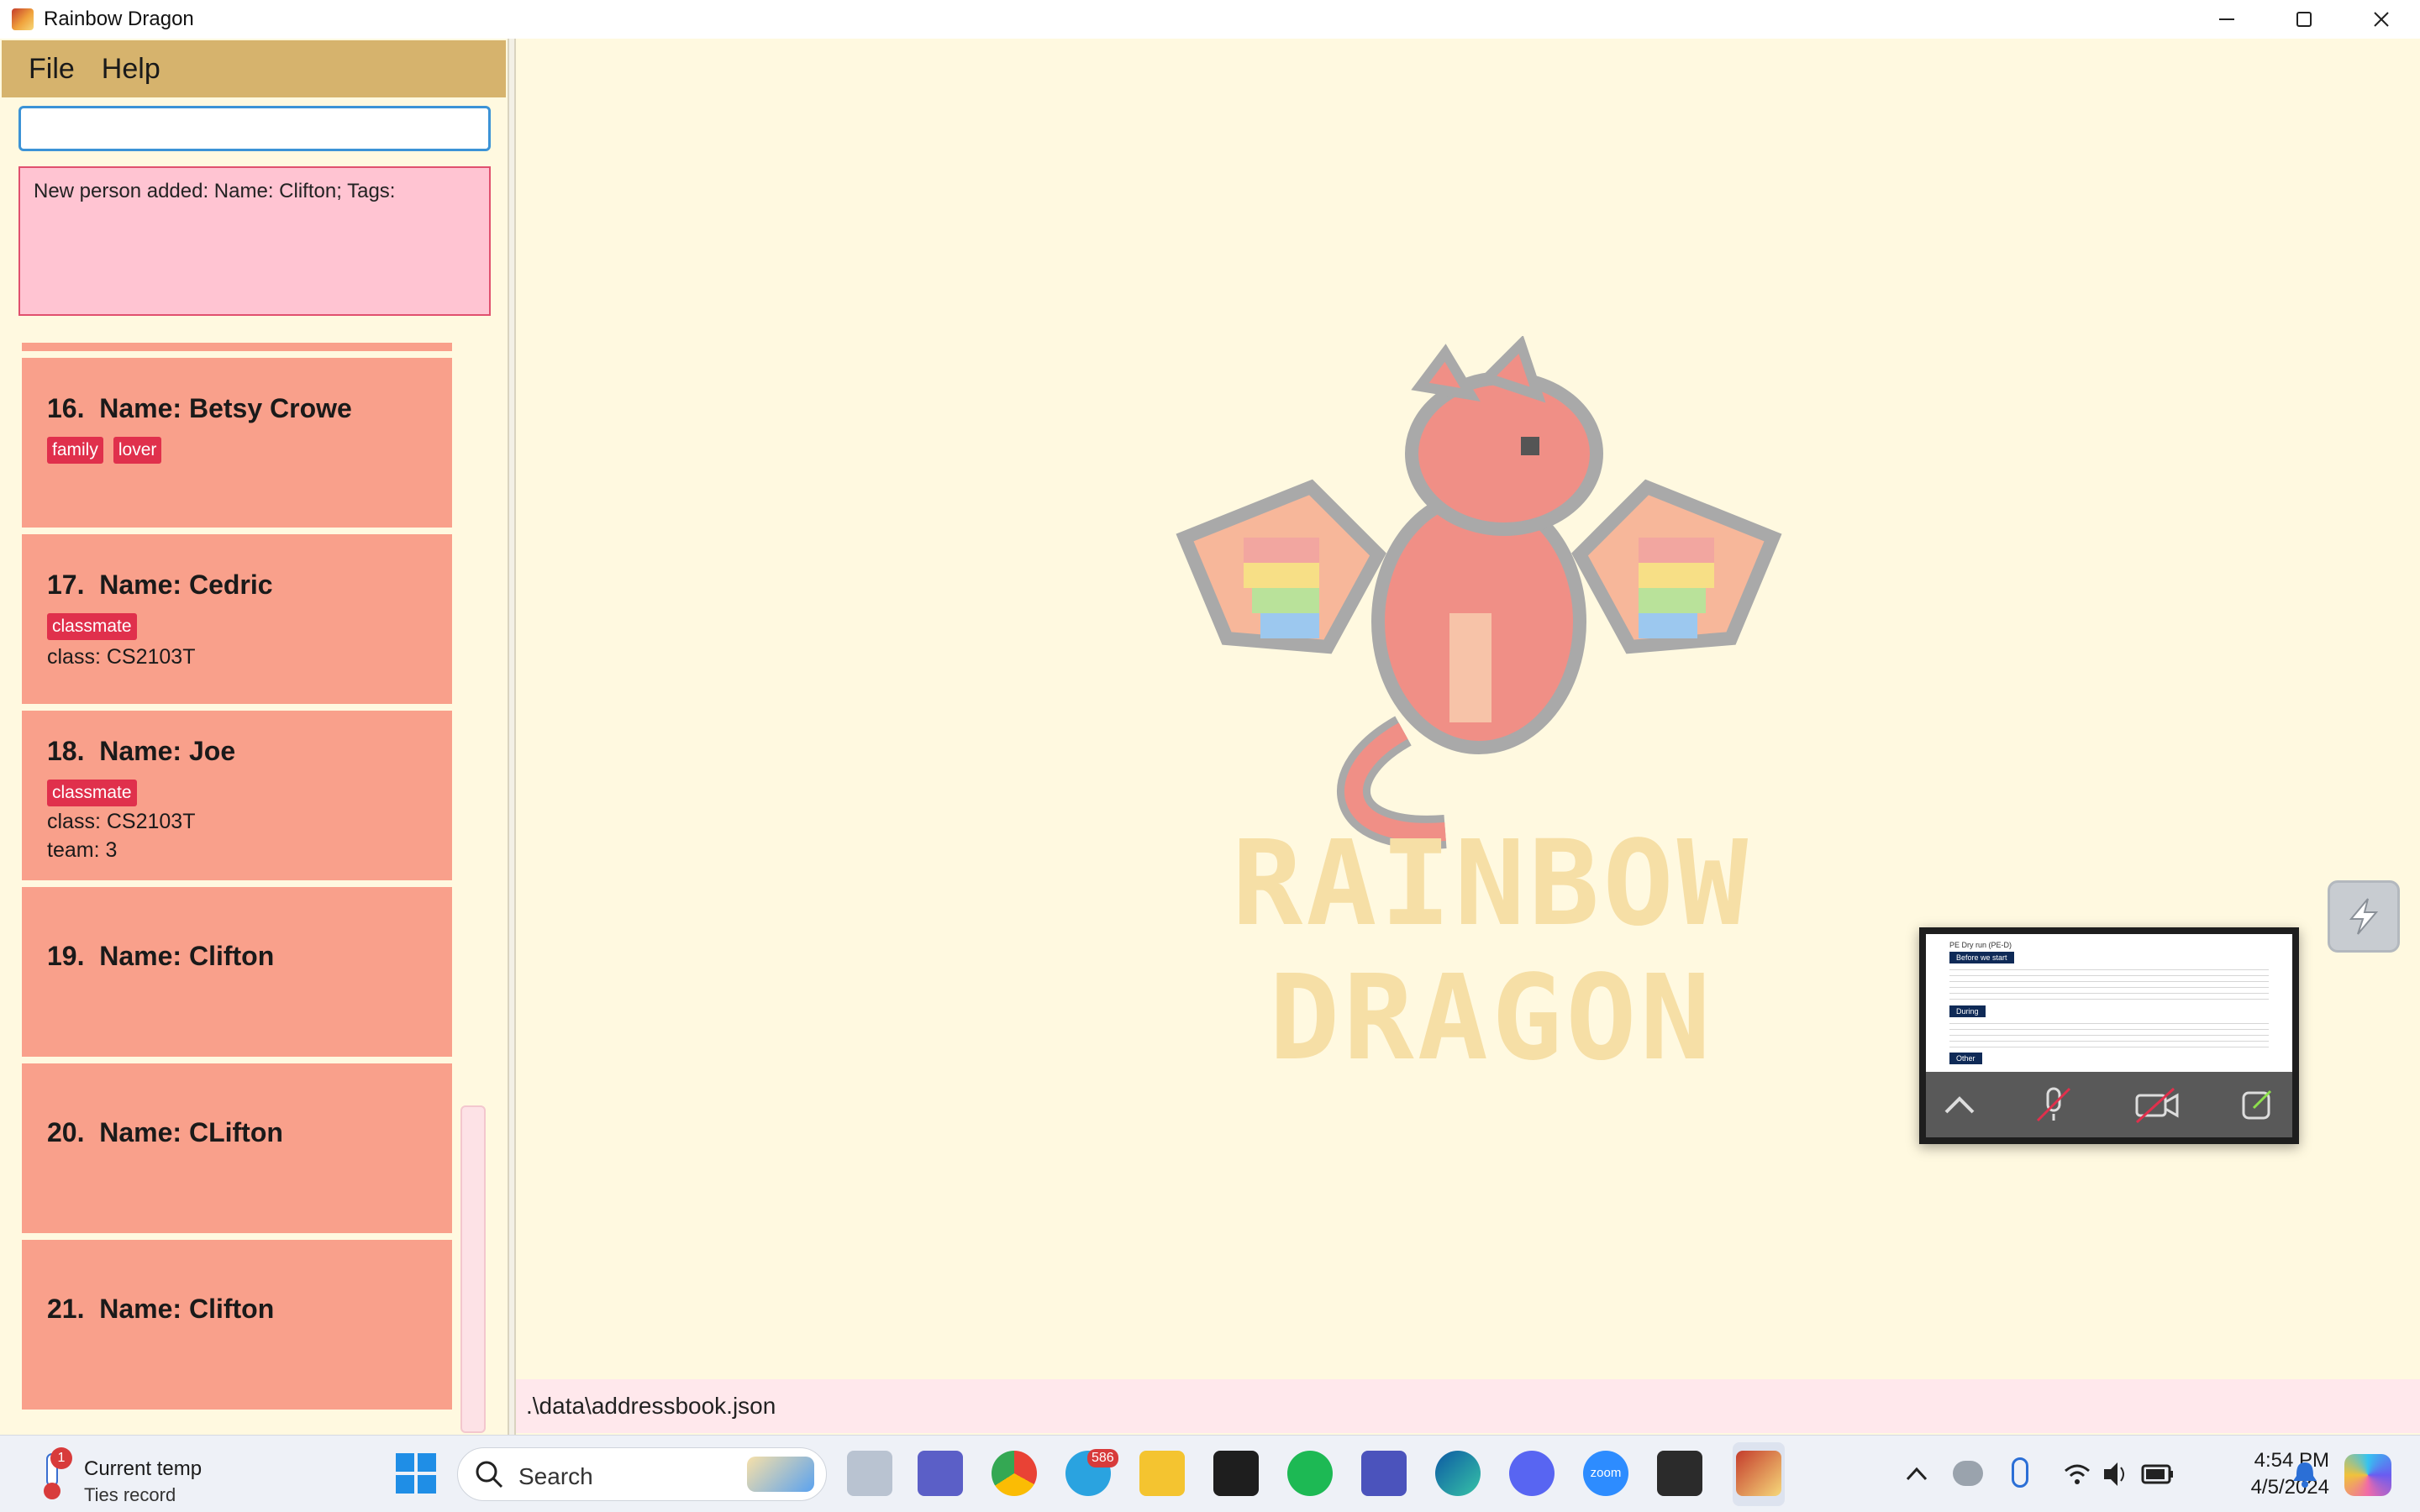  I want to click on teams-icon, so click(940, 1473).